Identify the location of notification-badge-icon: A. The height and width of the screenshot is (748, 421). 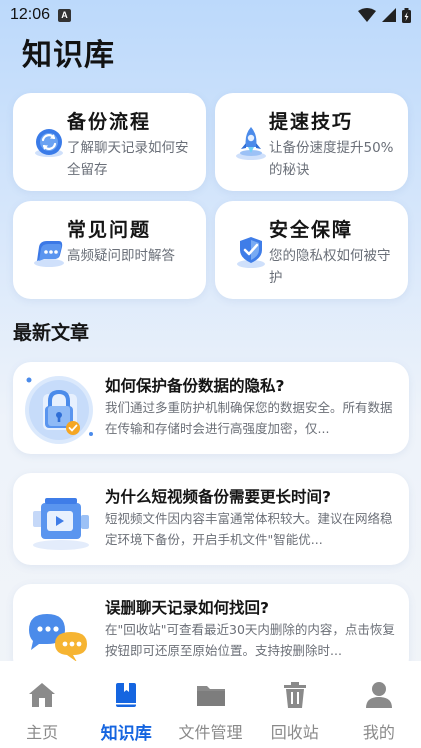
(65, 15).